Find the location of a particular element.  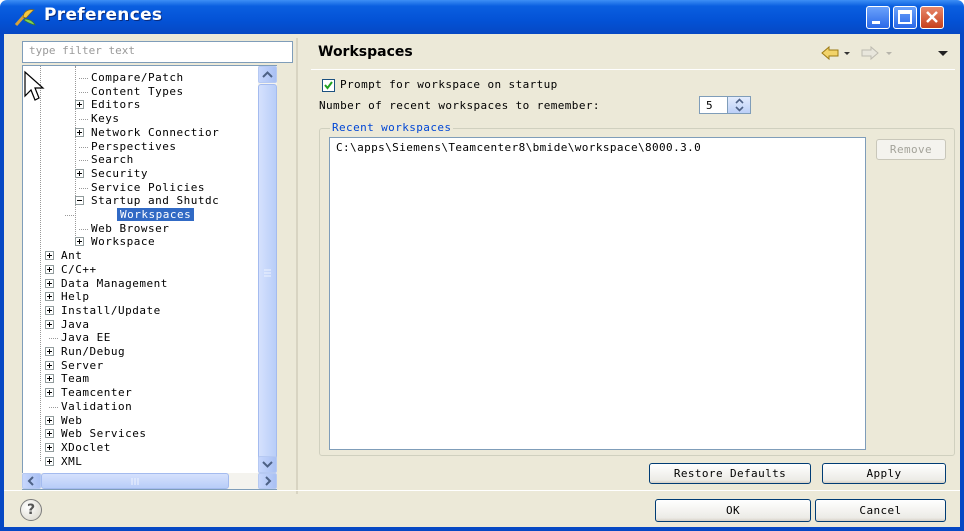

tree-item: Help is located at coordinates (75, 296).